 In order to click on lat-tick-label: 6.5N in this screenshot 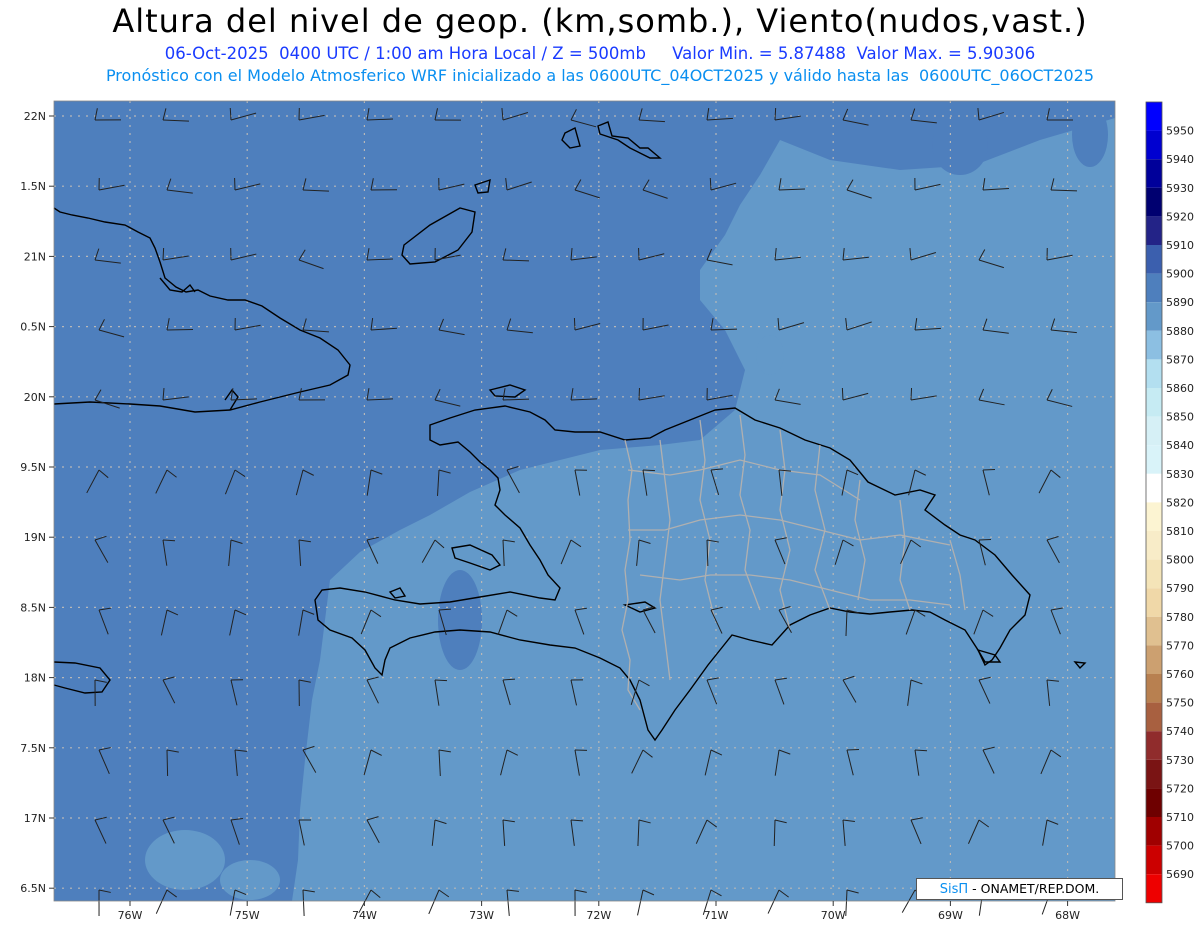, I will do `click(33, 888)`.